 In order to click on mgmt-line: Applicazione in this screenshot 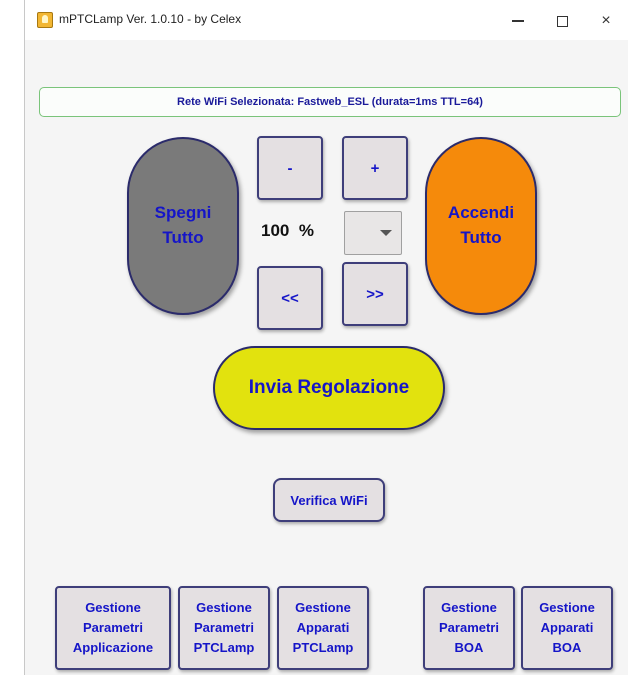, I will do `click(113, 648)`.